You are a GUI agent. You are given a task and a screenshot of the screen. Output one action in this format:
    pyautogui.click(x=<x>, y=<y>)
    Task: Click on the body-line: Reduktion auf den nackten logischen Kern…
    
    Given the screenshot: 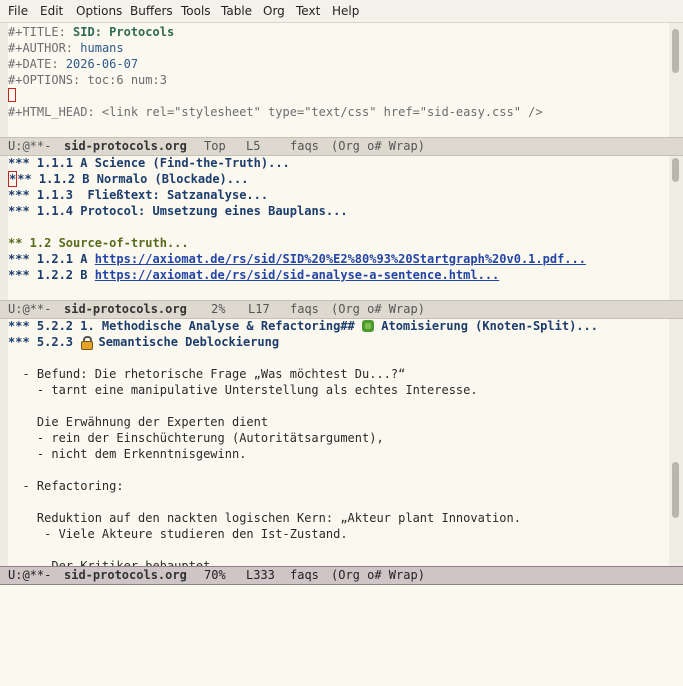 What is the action you would take?
    pyautogui.click(x=264, y=518)
    